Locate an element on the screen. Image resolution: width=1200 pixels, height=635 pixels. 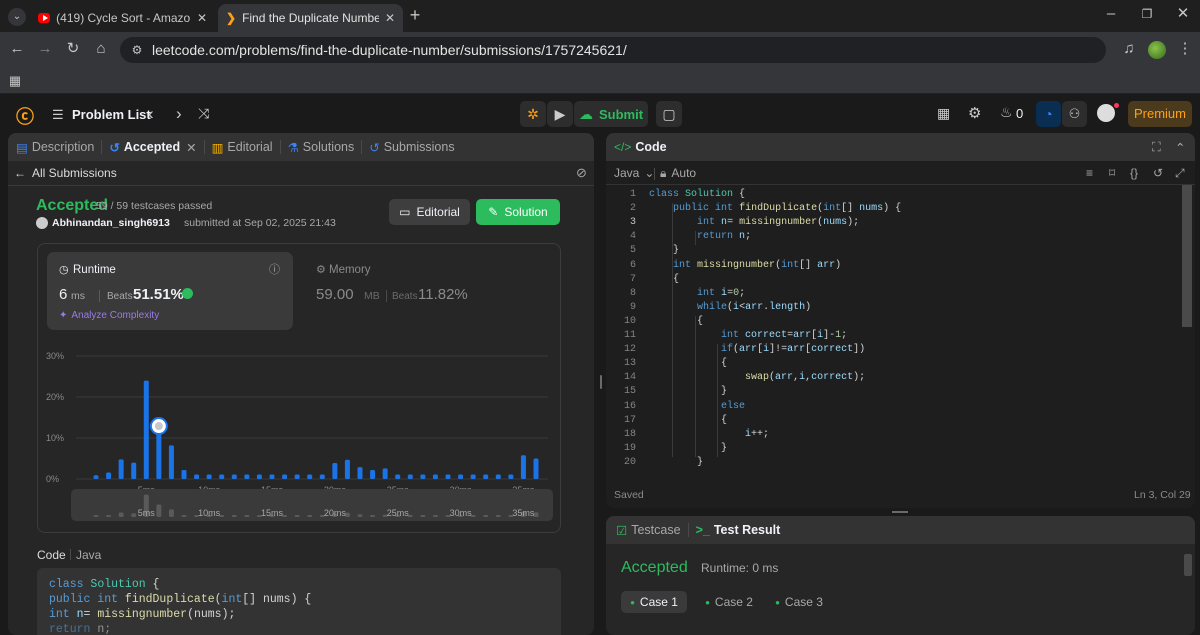
site-info-icon: ⚙ is located at coordinates (137, 50).